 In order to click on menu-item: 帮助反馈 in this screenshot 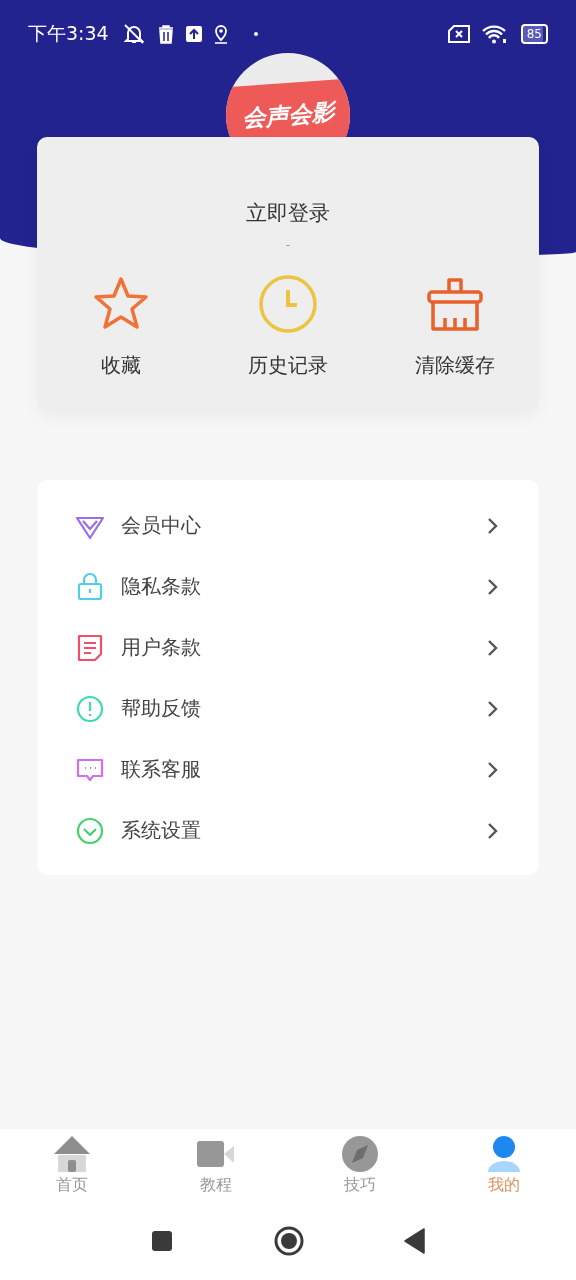, I will do `click(288, 708)`.